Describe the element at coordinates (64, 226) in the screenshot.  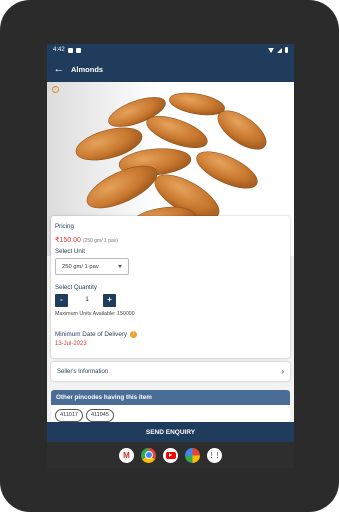
I see `pricing-label: Pricing` at that location.